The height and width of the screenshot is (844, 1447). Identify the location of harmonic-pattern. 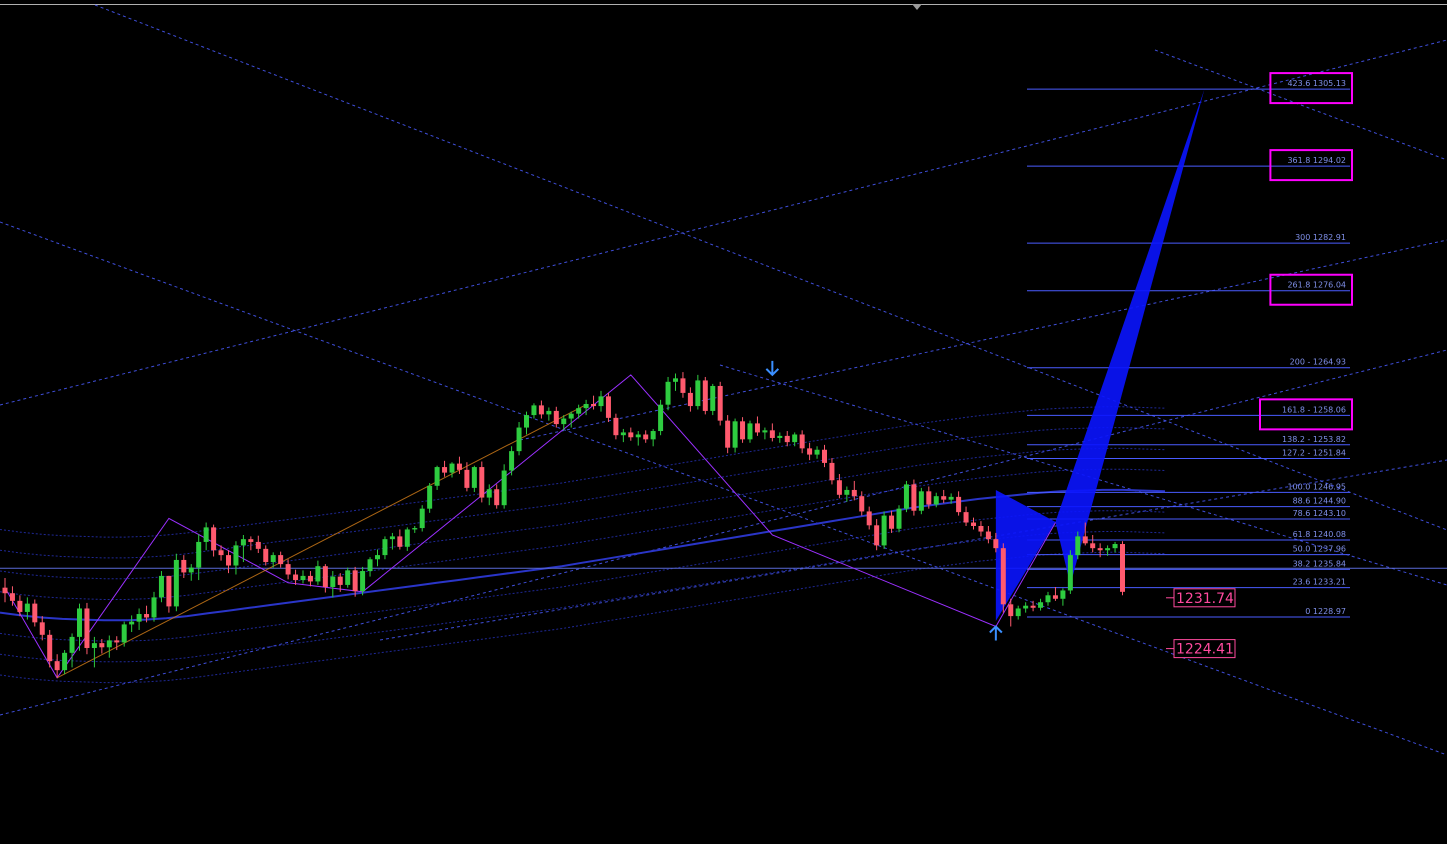
(1100, 355).